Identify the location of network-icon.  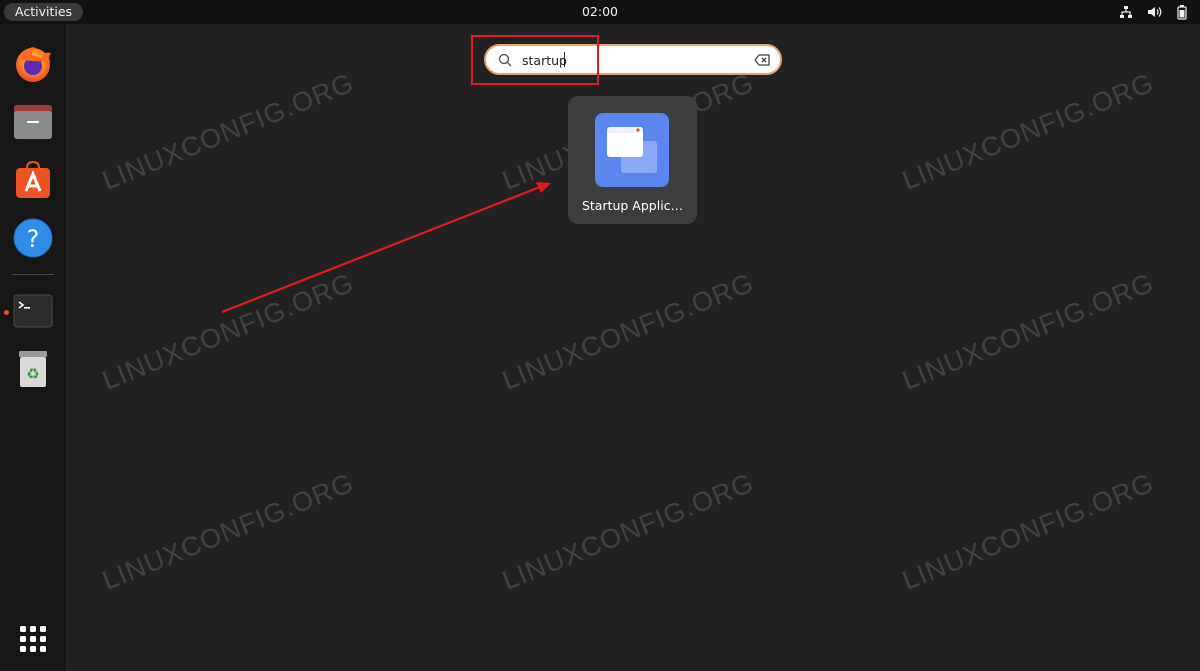
(1126, 12).